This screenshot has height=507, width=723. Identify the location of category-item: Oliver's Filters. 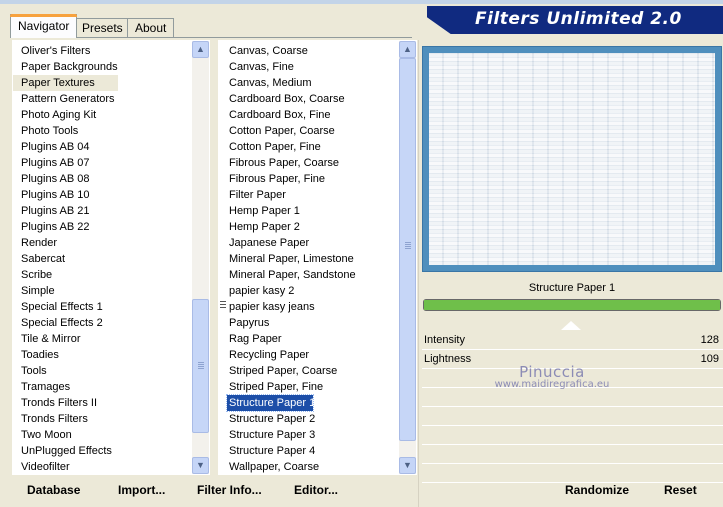
(65, 51).